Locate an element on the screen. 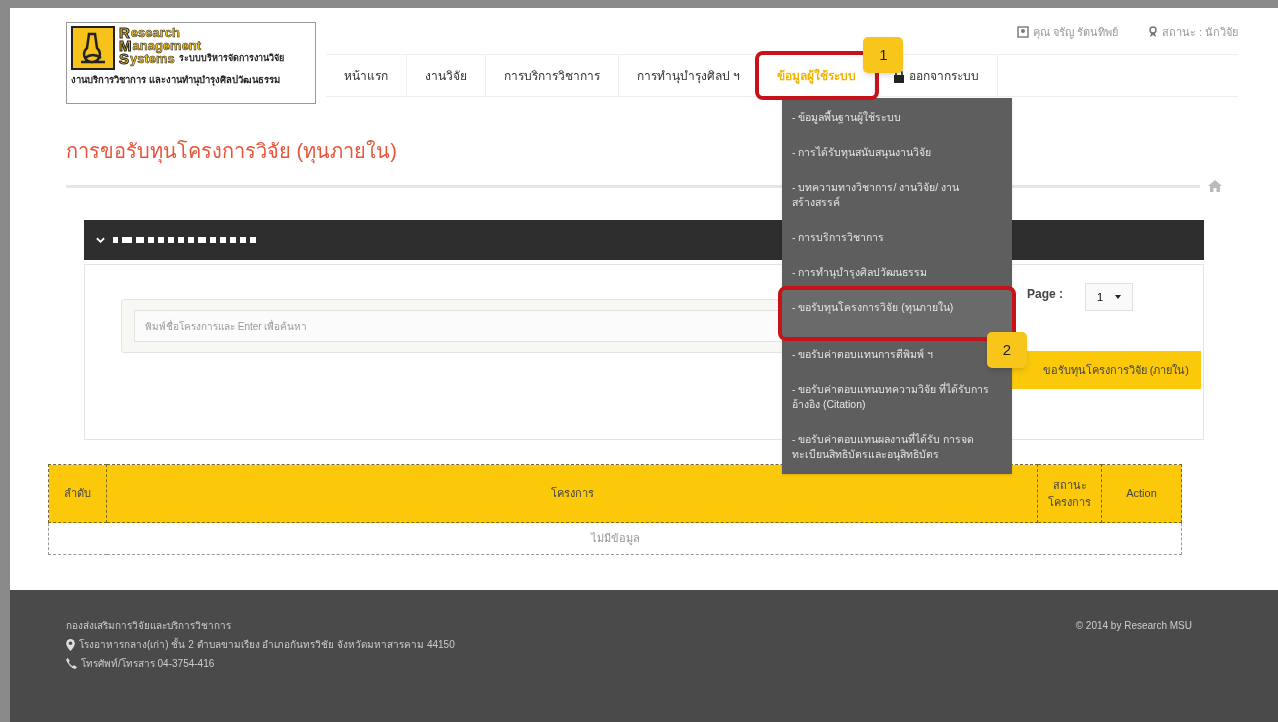 This screenshot has height=722, width=1278. logo-letter: M is located at coordinates (125, 45).